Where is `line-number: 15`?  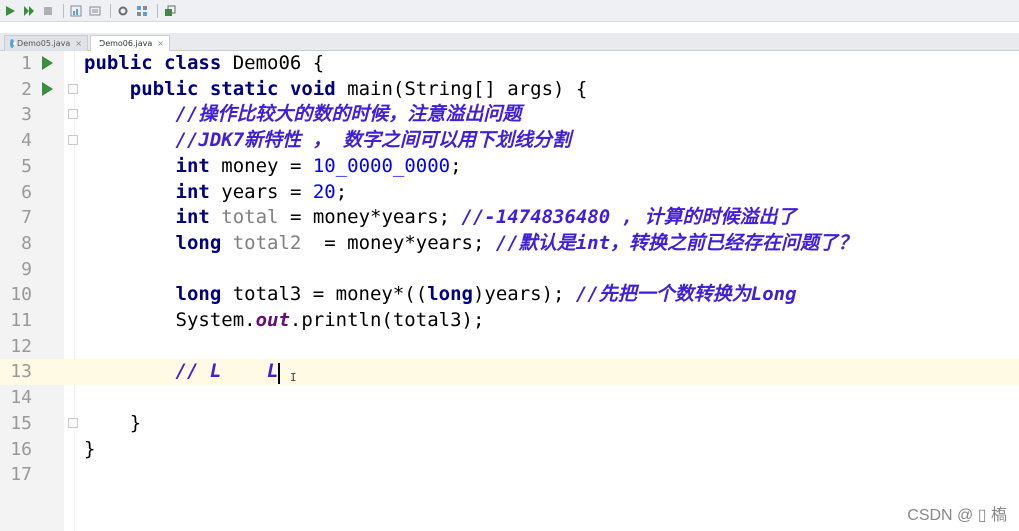 line-number: 15 is located at coordinates (21, 423).